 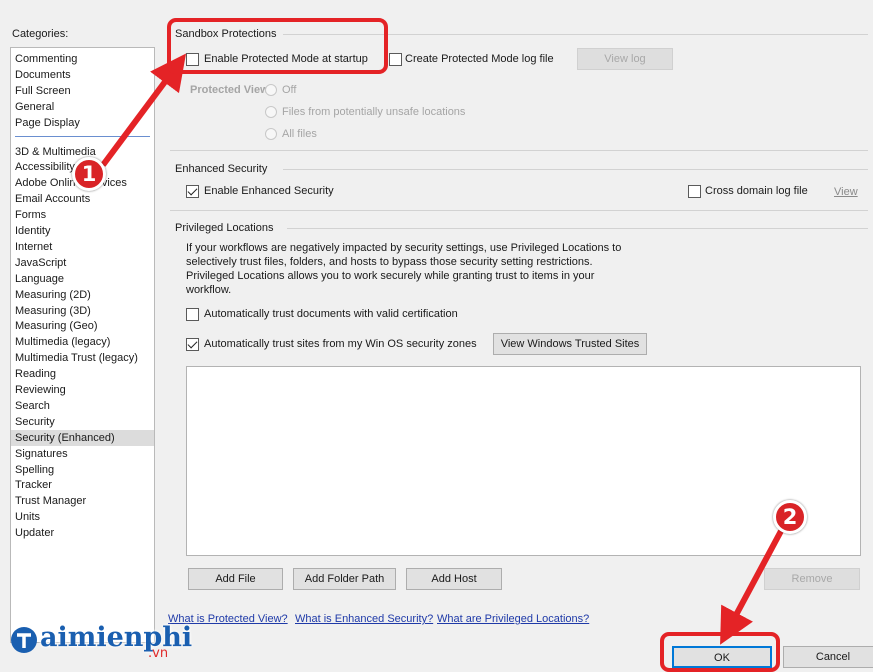 What do you see at coordinates (720, 652) in the screenshot?
I see `ok-highlight` at bounding box center [720, 652].